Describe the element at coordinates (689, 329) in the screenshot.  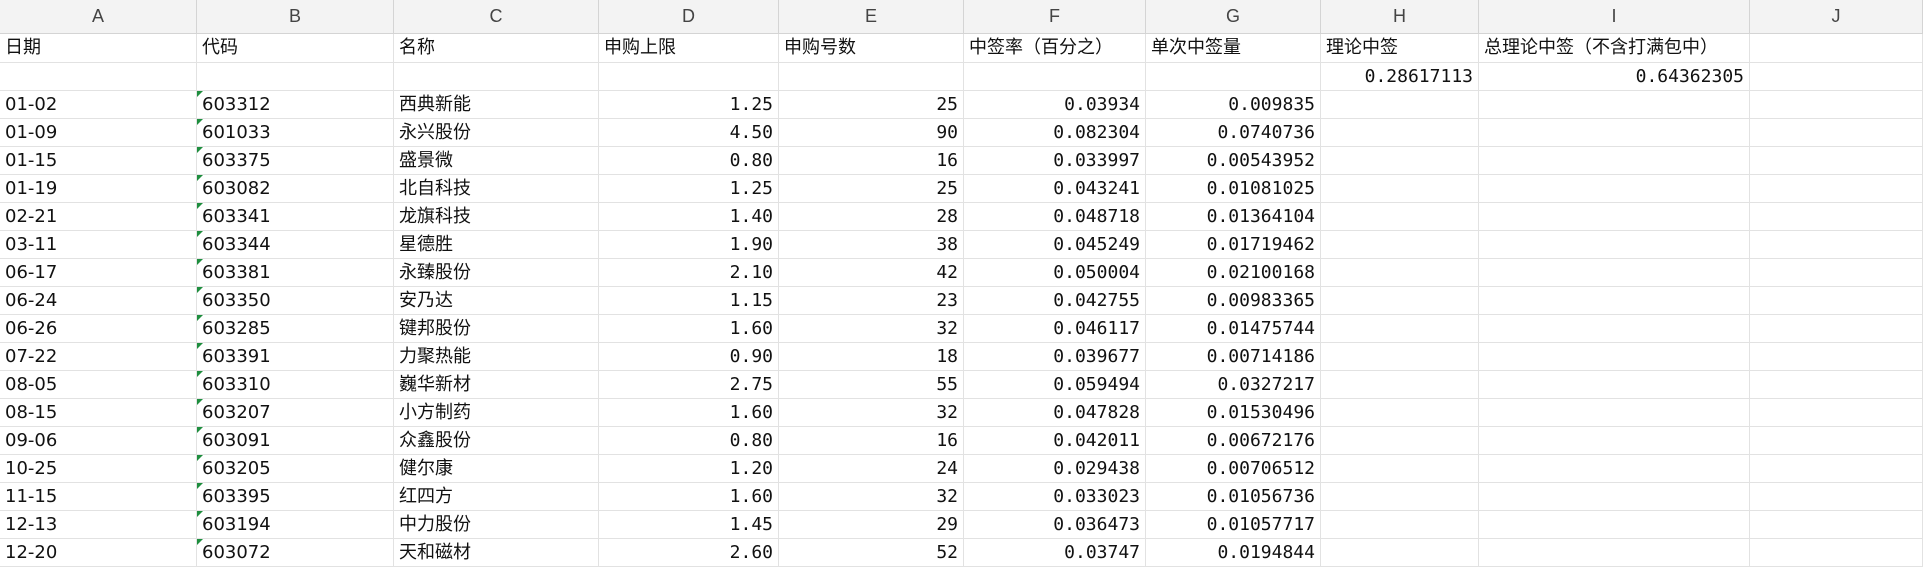
I see `cell-limit: 1.60` at that location.